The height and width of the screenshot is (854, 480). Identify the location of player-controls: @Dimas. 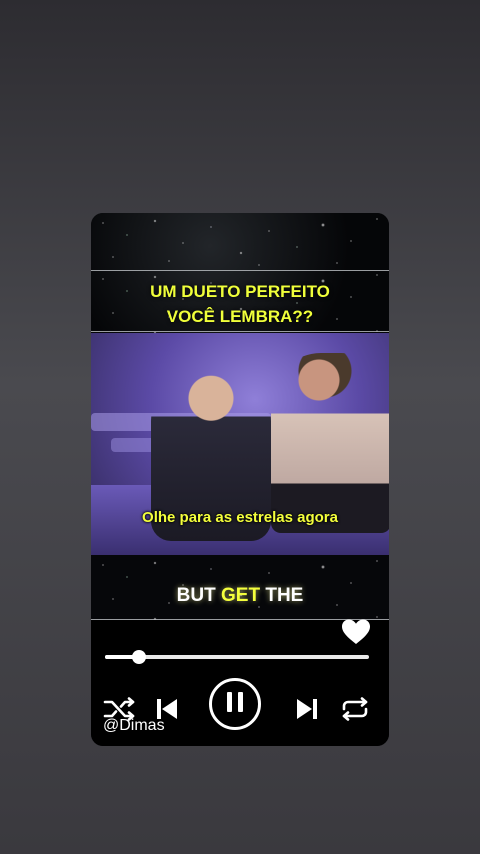
(240, 682).